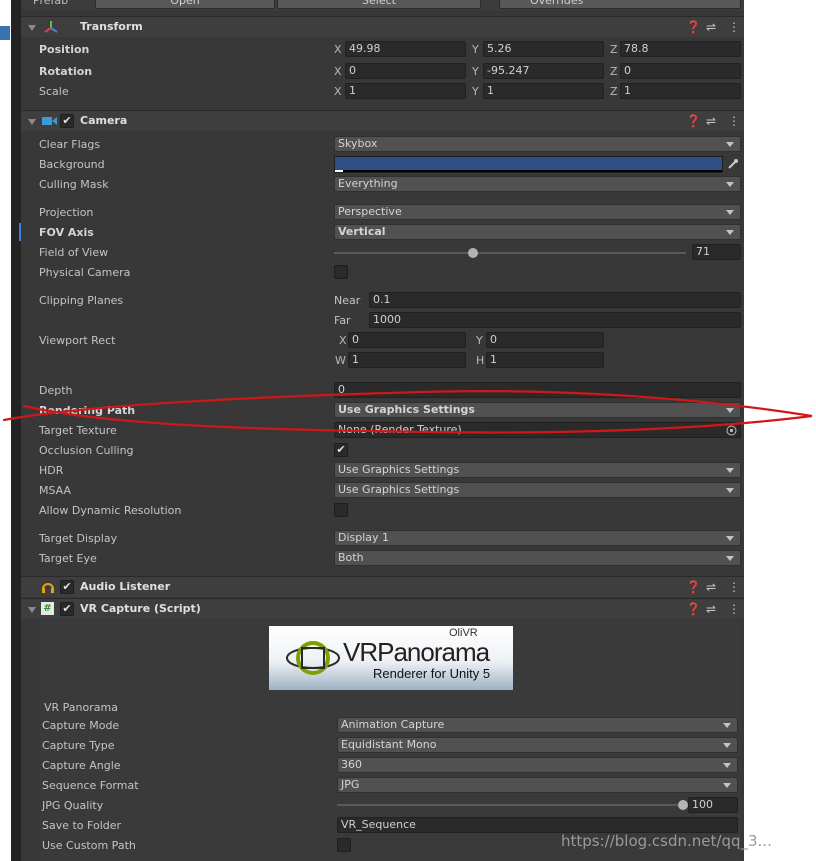  I want to click on fov-axis-dropdown: Vertical, so click(537, 232).